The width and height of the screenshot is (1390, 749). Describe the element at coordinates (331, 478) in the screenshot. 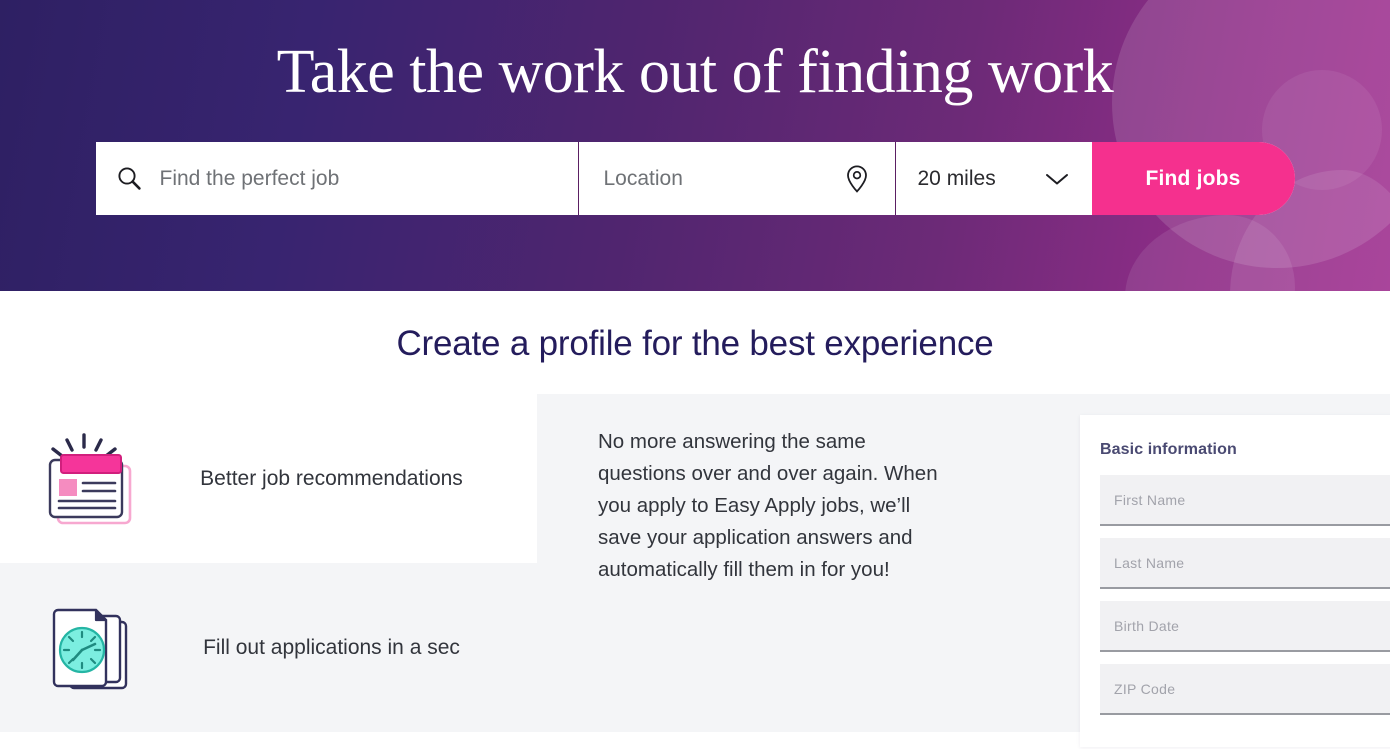

I see `feature-label: Better job recommendations` at that location.